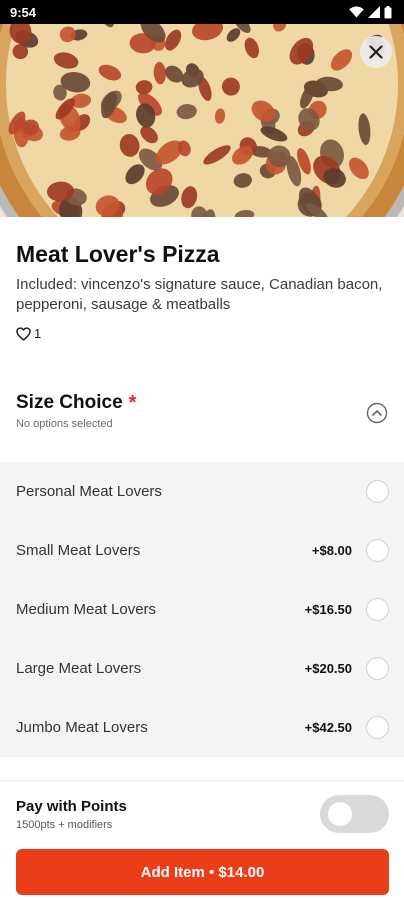  What do you see at coordinates (202, 403) in the screenshot?
I see `section-title-row: Size Choice *` at bounding box center [202, 403].